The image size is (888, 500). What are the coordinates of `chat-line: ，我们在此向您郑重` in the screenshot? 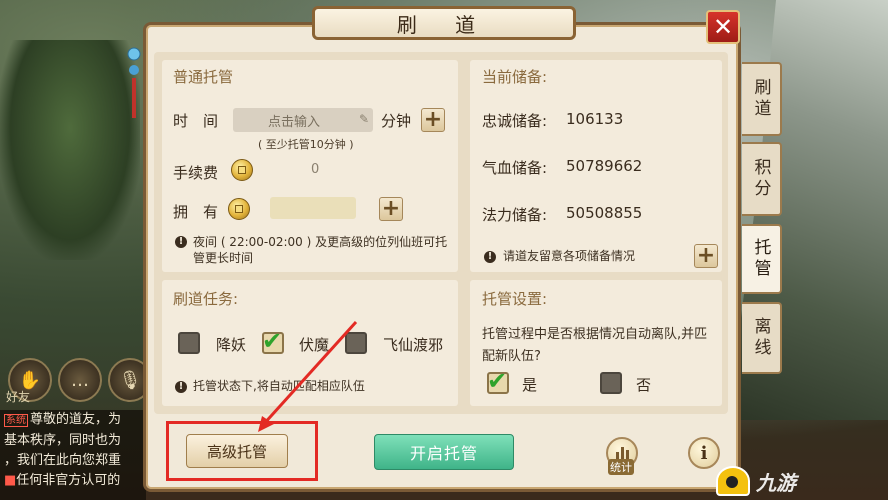 It's located at (63, 460).